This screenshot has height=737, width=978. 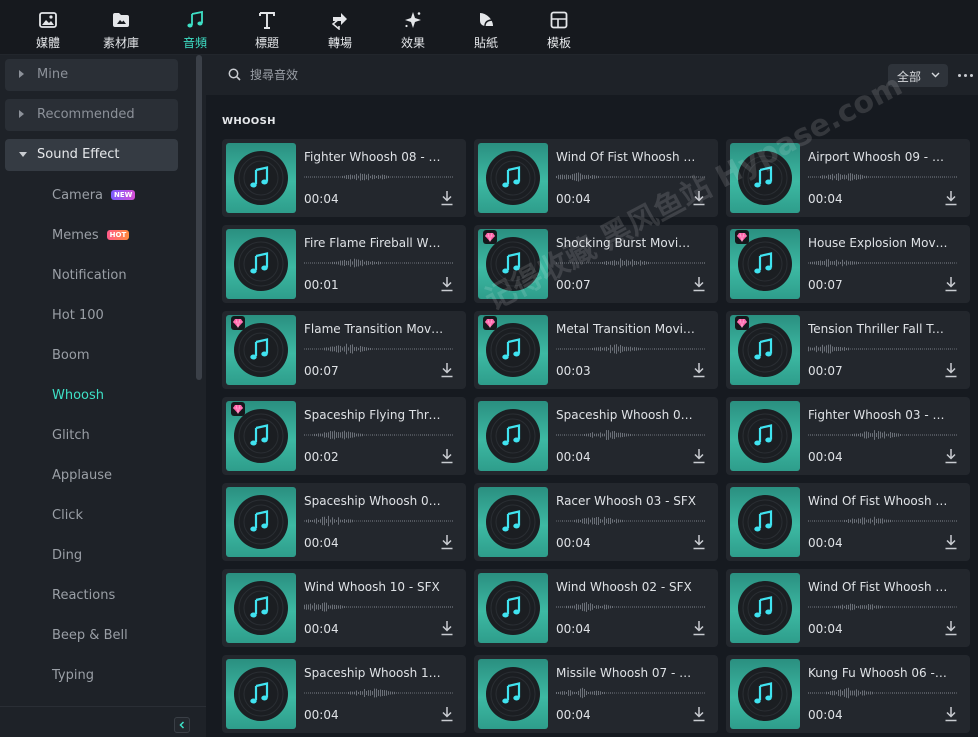 What do you see at coordinates (848, 178) in the screenshot?
I see `sound-card: Airport Whoosh 09 - SFX 00:04` at bounding box center [848, 178].